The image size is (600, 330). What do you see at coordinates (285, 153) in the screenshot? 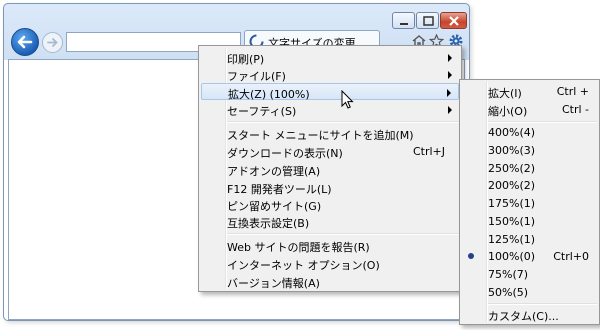
I see `menu-item-label: ダウンロードの表示(N)` at bounding box center [285, 153].